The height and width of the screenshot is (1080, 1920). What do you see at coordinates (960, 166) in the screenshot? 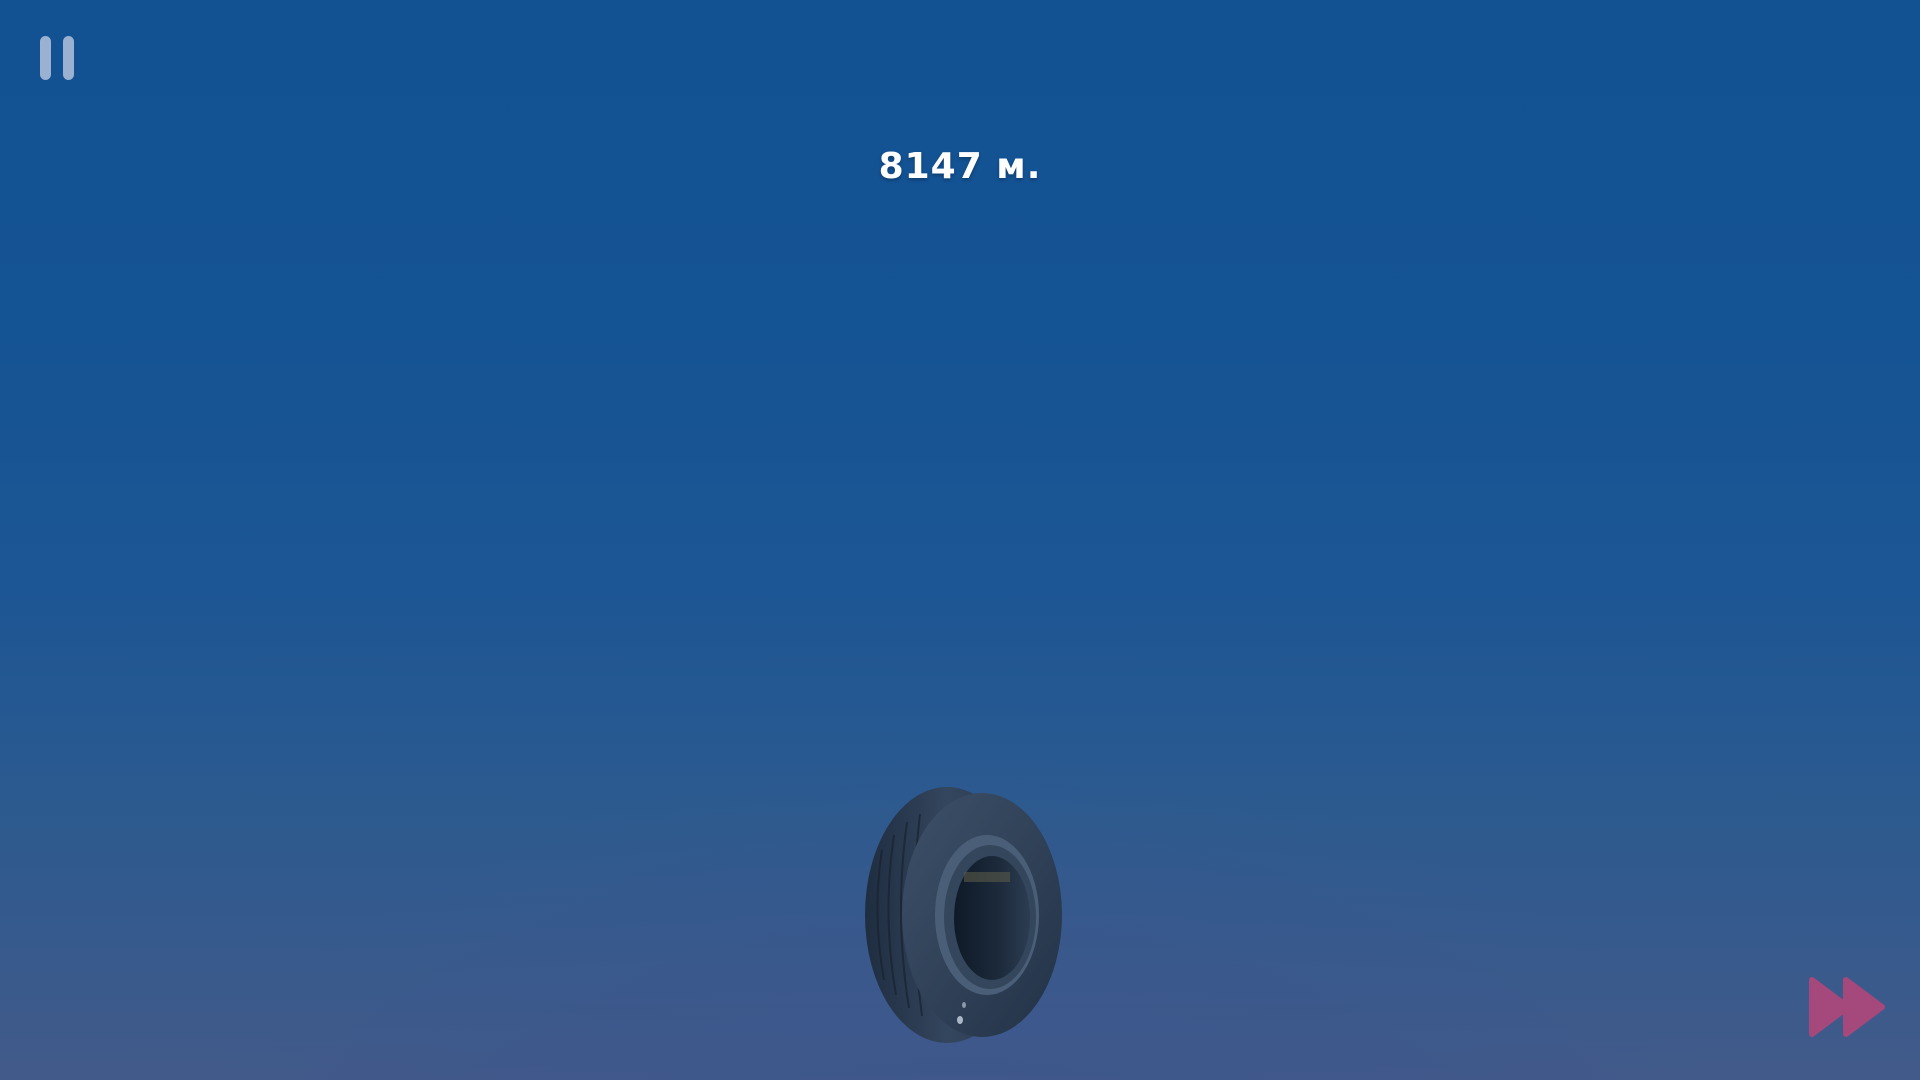
I see `distance-counter: 8147 м.` at bounding box center [960, 166].